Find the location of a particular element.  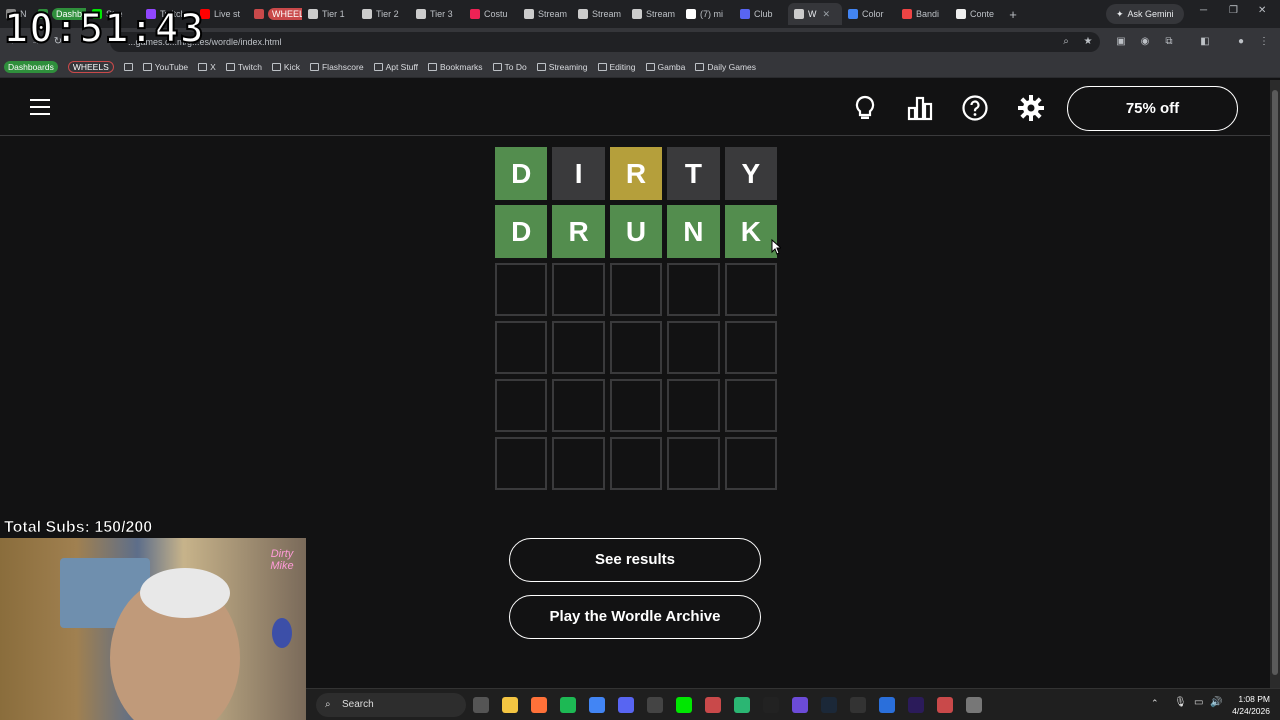

game-board: DIRTYDRUNK is located at coordinates (636, 321).